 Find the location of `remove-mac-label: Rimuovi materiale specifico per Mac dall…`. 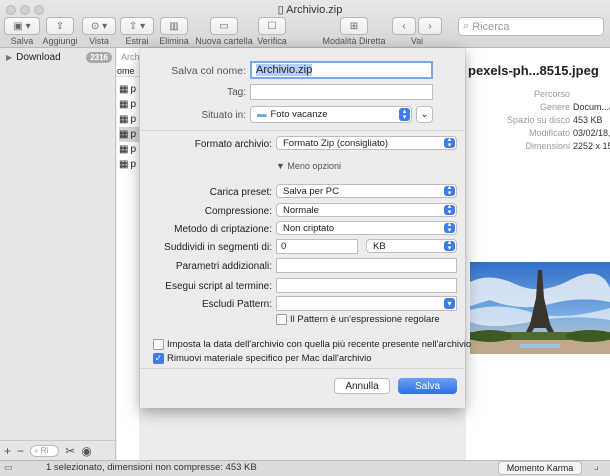

remove-mac-label: Rimuovi materiale specifico per Mac dall… is located at coordinates (269, 358).